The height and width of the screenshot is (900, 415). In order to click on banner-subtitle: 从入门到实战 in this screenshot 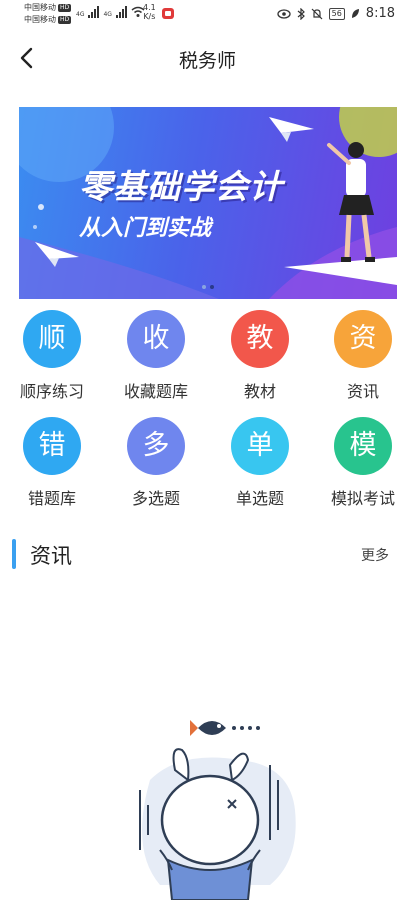, I will do `click(145, 228)`.